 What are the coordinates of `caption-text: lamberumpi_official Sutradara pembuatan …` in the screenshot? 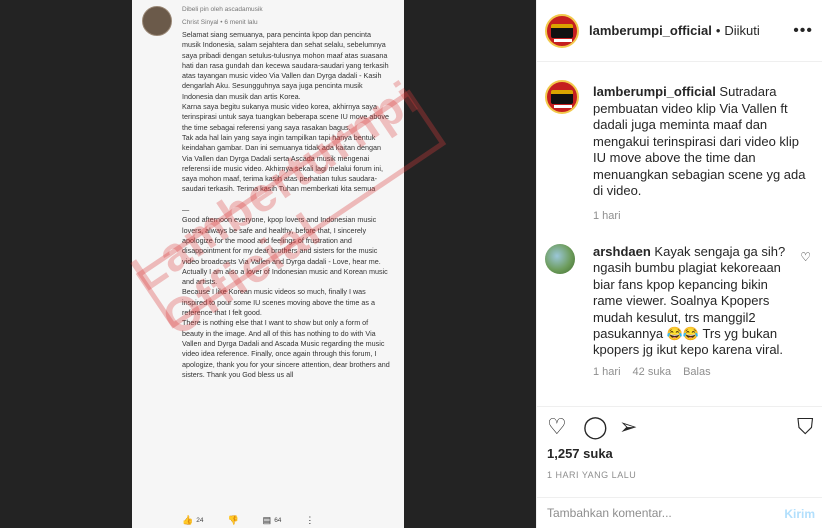 It's located at (704, 142).